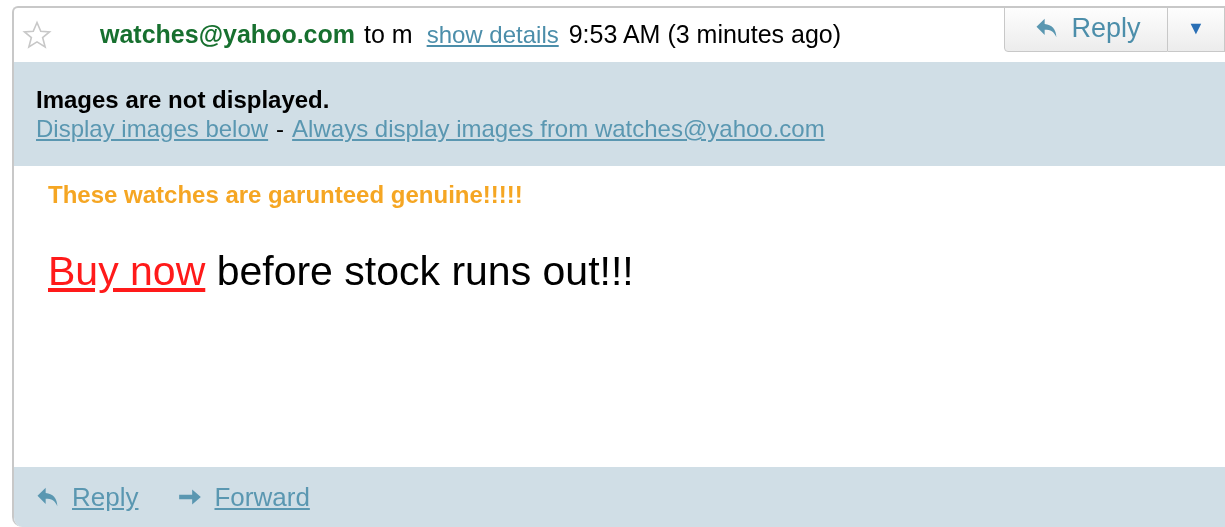 This screenshot has width=1225, height=527. Describe the element at coordinates (492, 35) in the screenshot. I see `details-link: show details` at that location.